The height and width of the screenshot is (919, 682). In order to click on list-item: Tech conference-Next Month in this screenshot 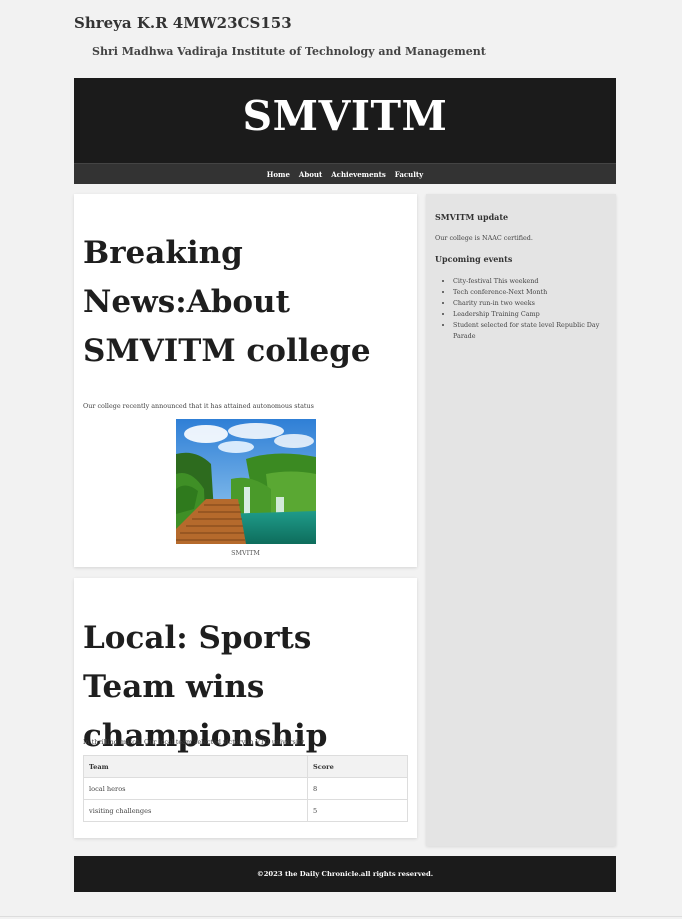, I will do `click(528, 292)`.